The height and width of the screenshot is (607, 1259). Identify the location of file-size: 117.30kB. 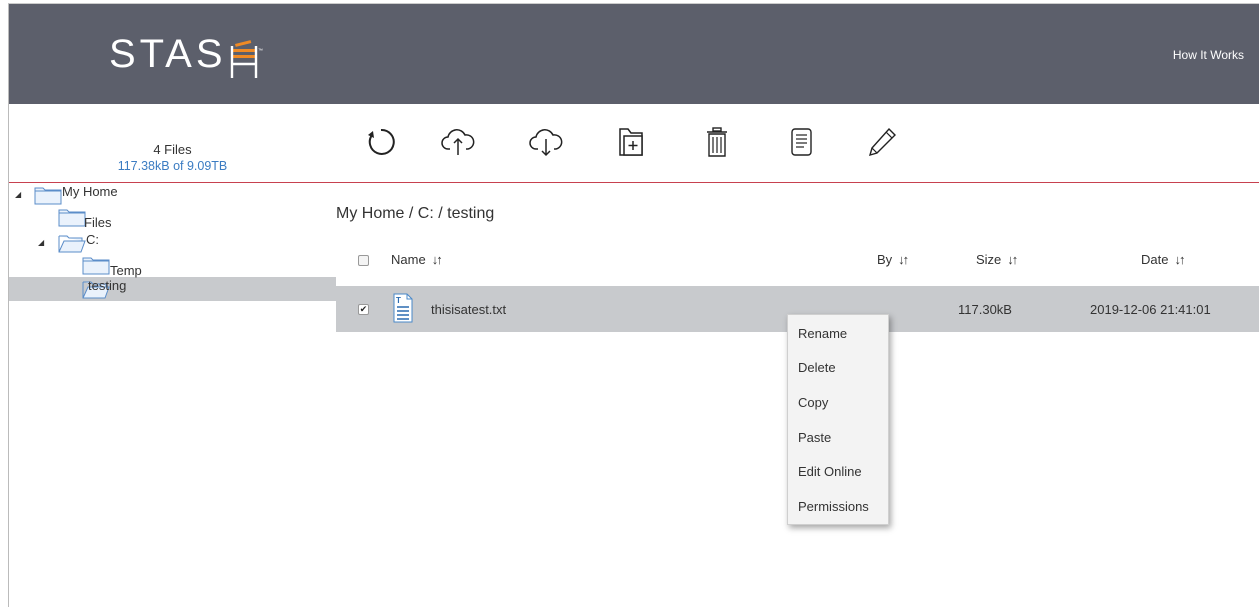
(985, 309).